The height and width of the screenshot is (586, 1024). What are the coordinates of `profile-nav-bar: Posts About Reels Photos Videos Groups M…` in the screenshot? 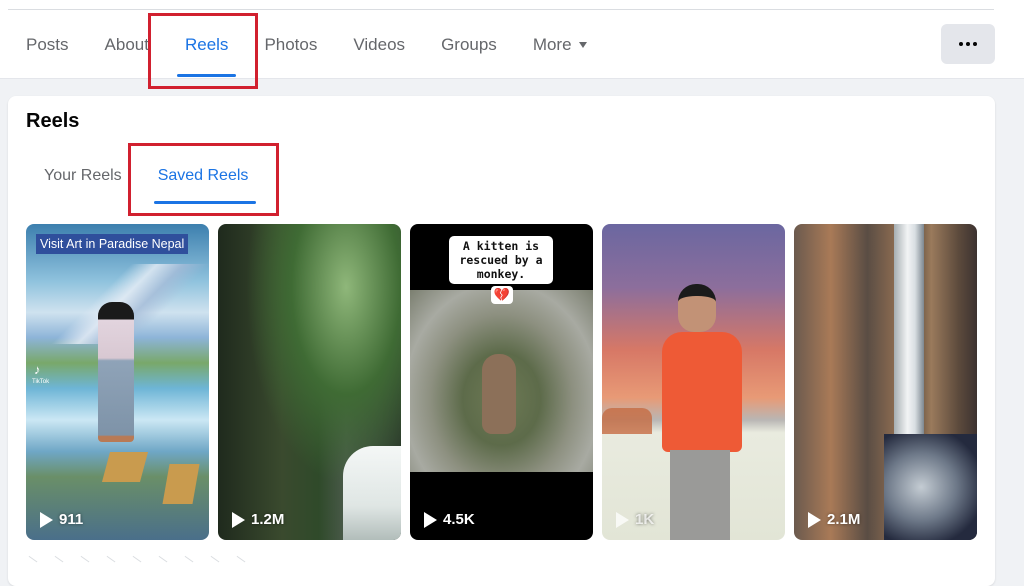 It's located at (512, 39).